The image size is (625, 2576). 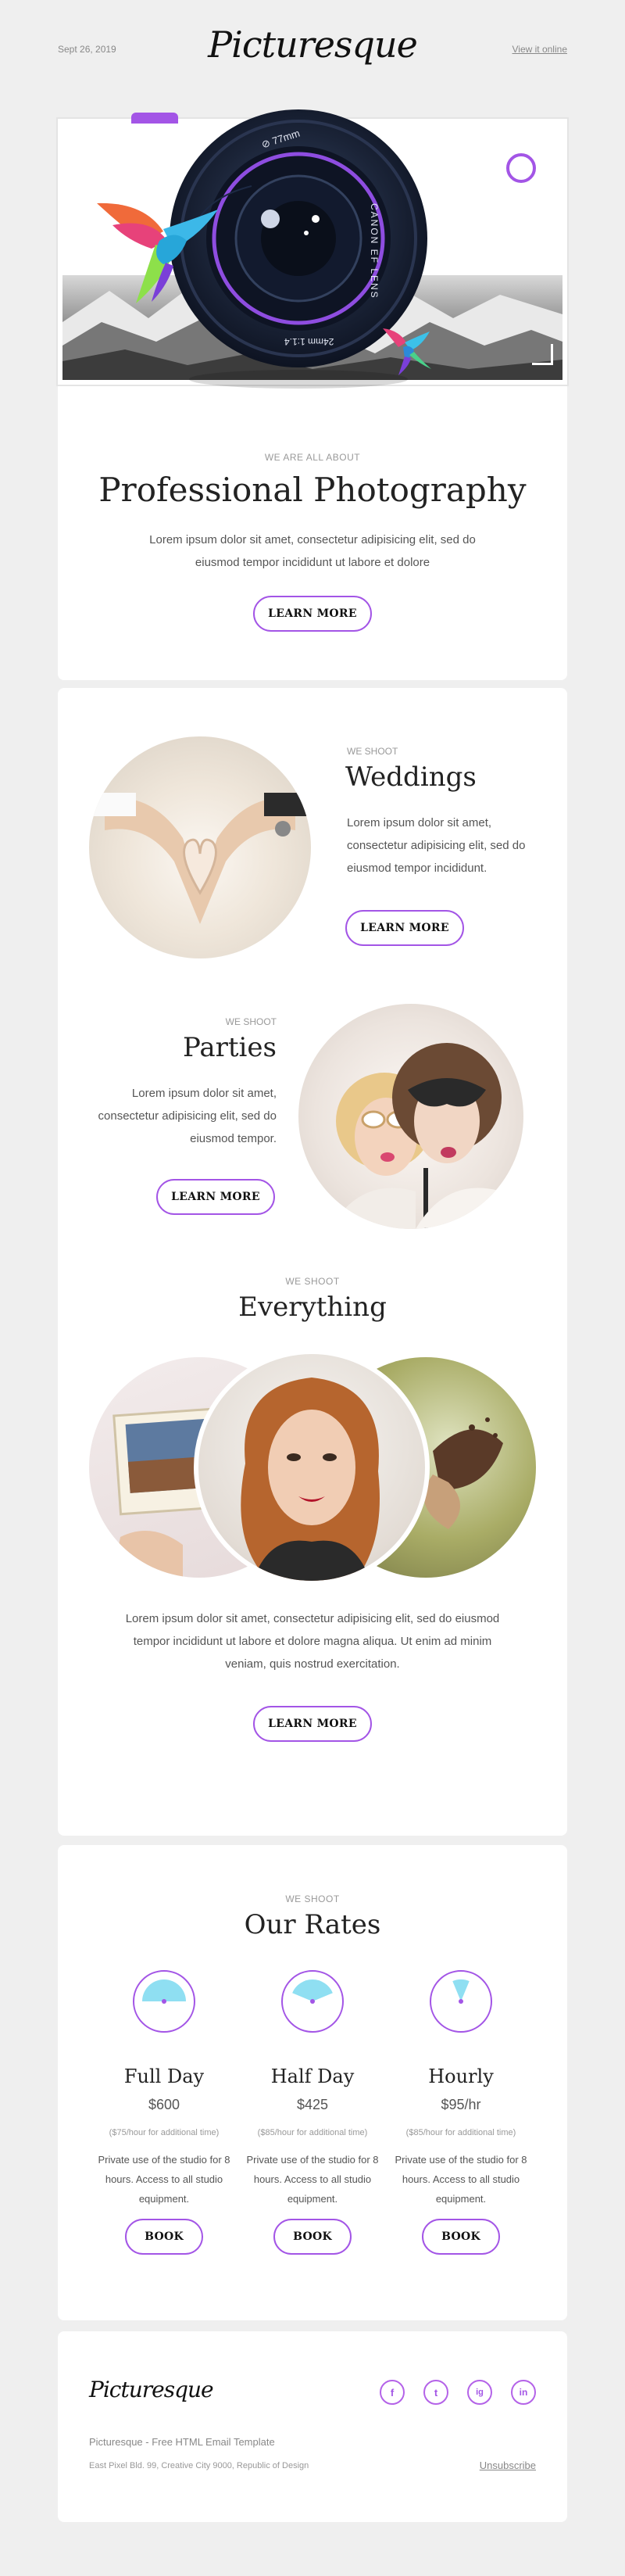 What do you see at coordinates (508, 2465) in the screenshot?
I see `unsubscribe-link: Unsubscribe` at bounding box center [508, 2465].